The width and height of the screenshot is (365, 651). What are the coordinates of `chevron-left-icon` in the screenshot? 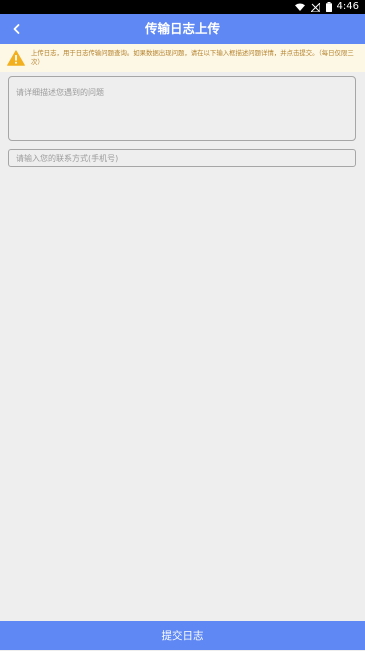 It's located at (16, 29).